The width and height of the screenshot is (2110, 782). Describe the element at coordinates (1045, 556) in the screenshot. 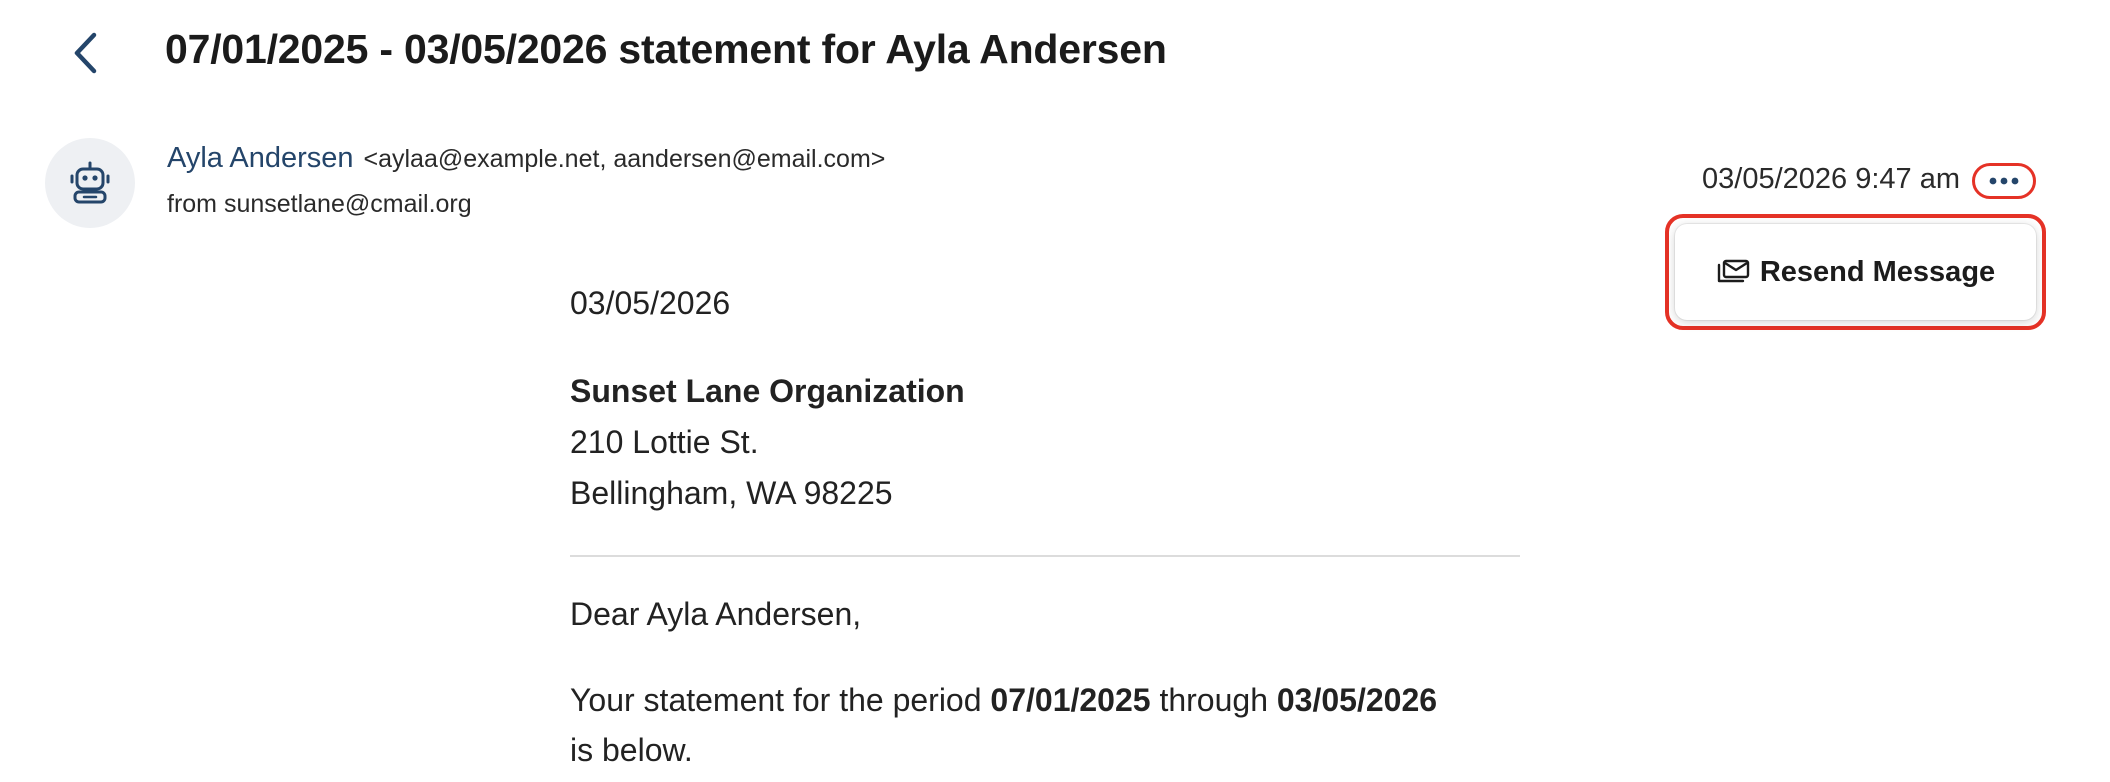

I see `divider` at that location.